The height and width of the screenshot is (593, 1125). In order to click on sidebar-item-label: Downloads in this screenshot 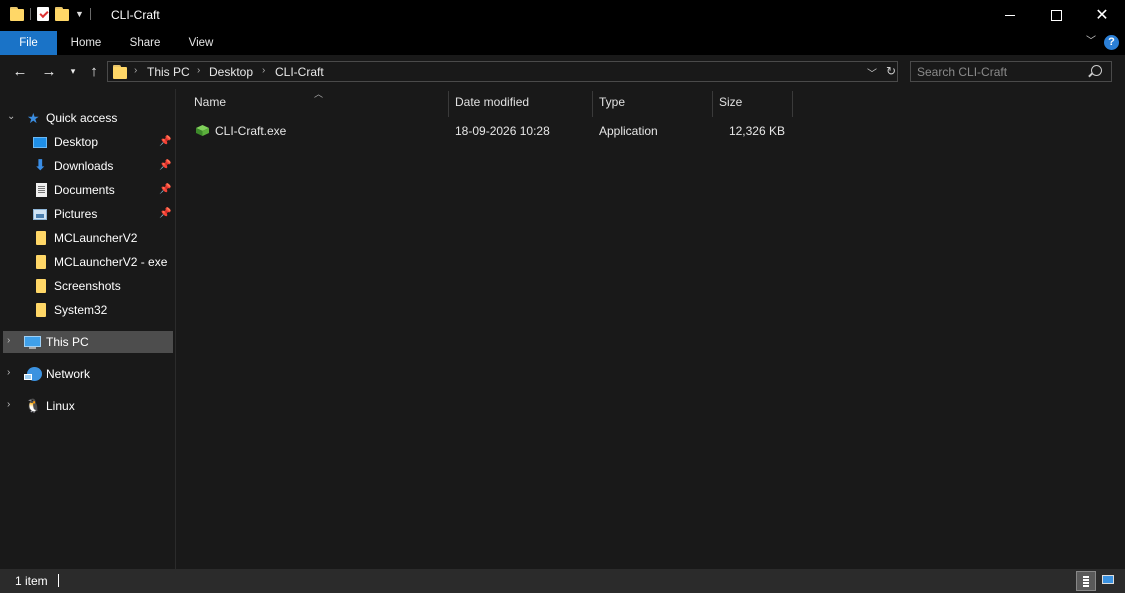, I will do `click(84, 166)`.